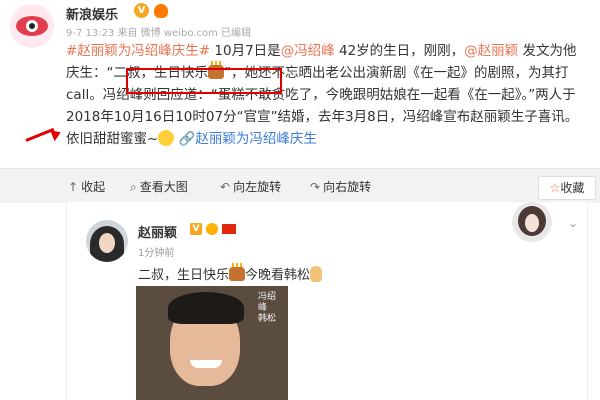  What do you see at coordinates (308, 51) in the screenshot?
I see `mention-link: @冯绍峰` at bounding box center [308, 51].